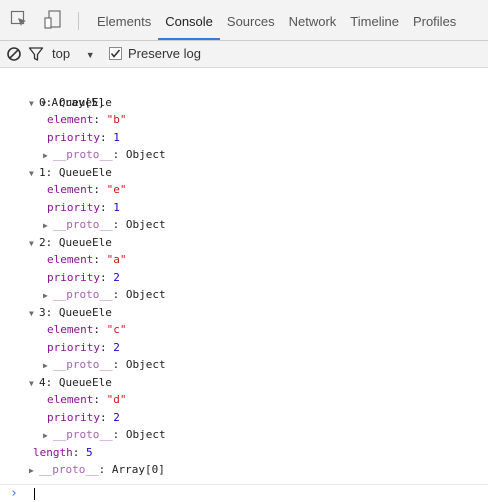 The width and height of the screenshot is (488, 502). I want to click on dropdown-arrow-icon: ▼, so click(90, 55).